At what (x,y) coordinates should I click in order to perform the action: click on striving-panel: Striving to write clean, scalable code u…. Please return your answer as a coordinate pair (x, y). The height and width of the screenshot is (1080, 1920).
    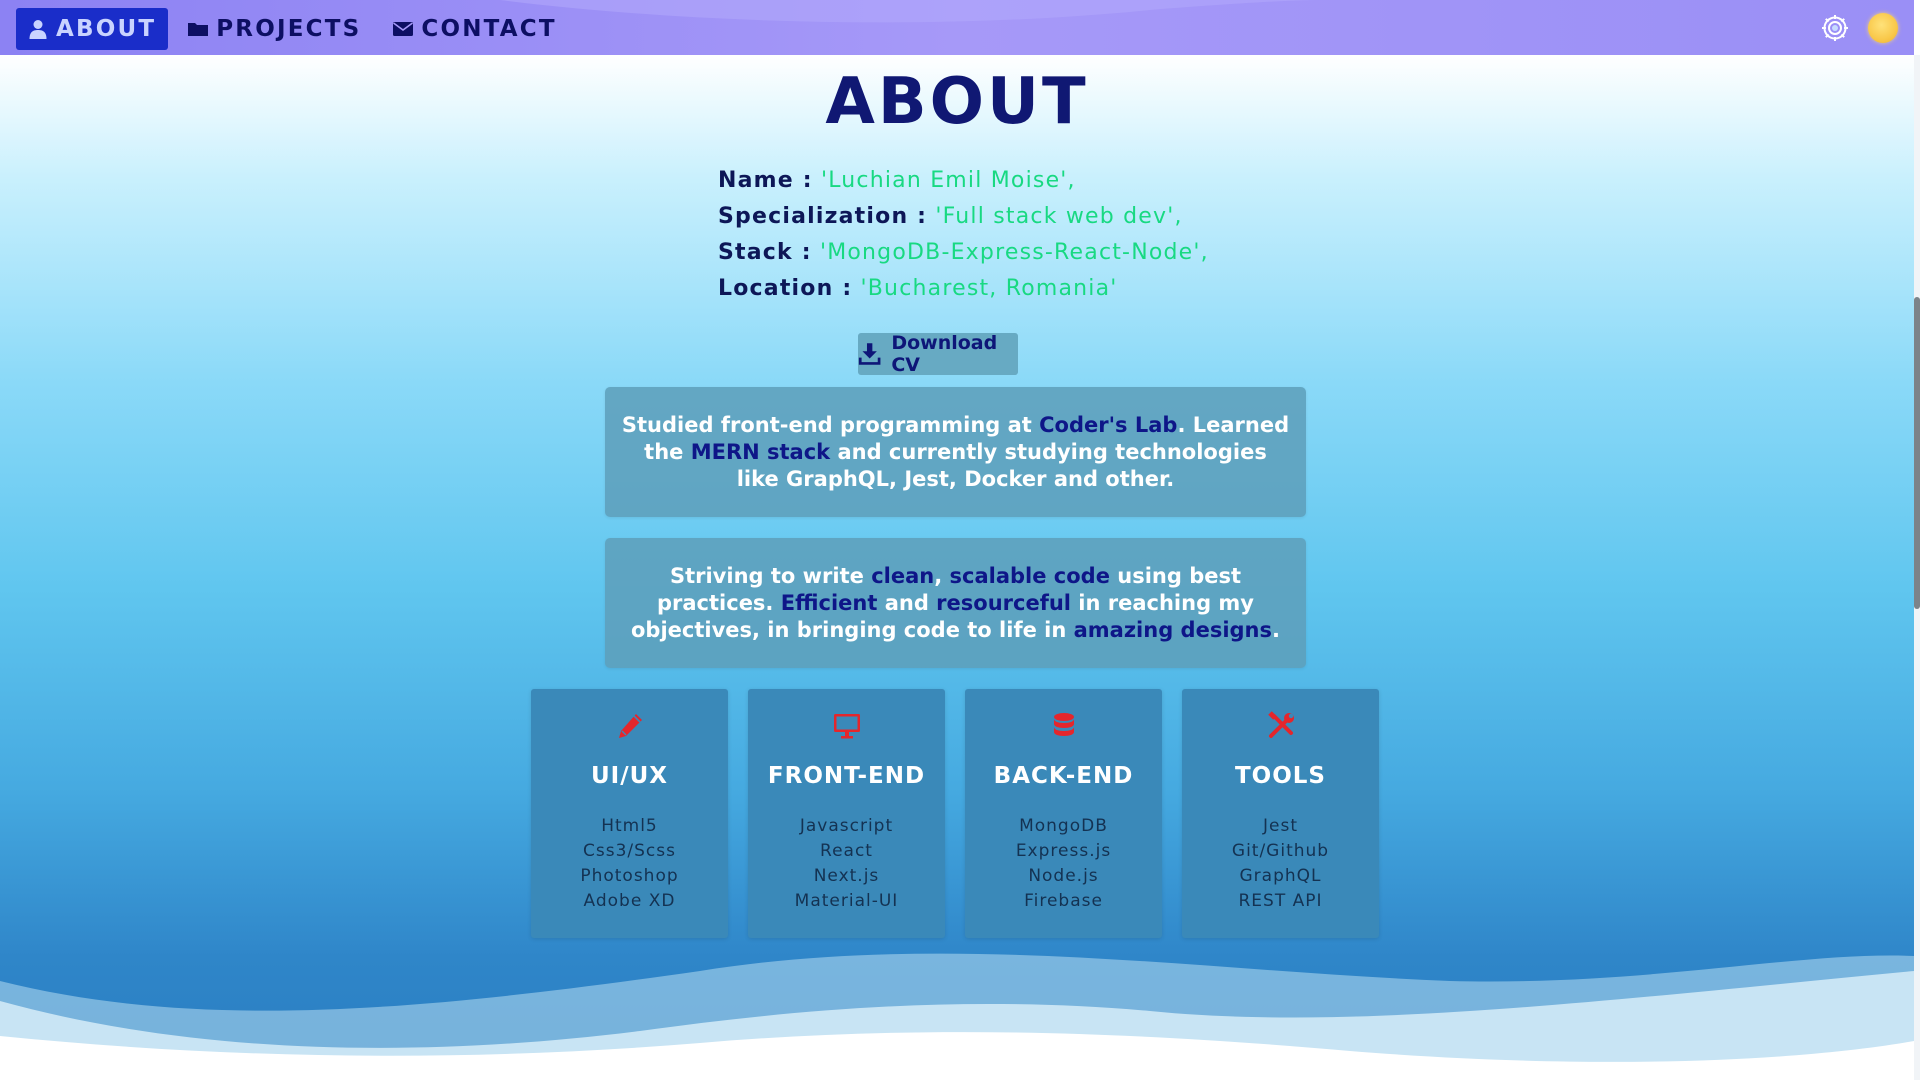
    Looking at the image, I should click on (955, 603).